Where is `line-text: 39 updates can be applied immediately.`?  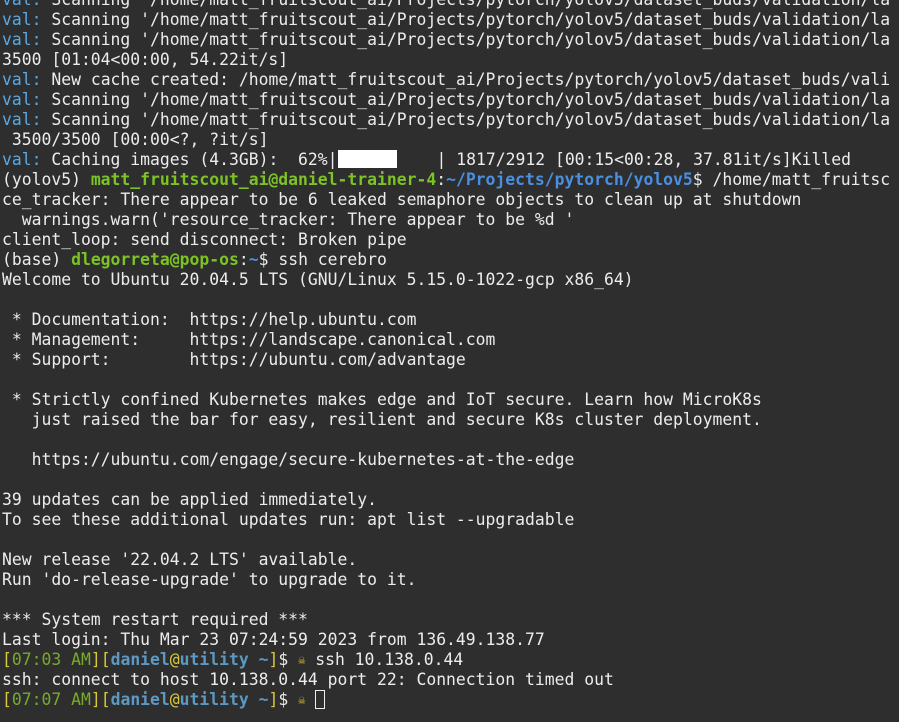
line-text: 39 updates can be applied immediately. is located at coordinates (189, 499).